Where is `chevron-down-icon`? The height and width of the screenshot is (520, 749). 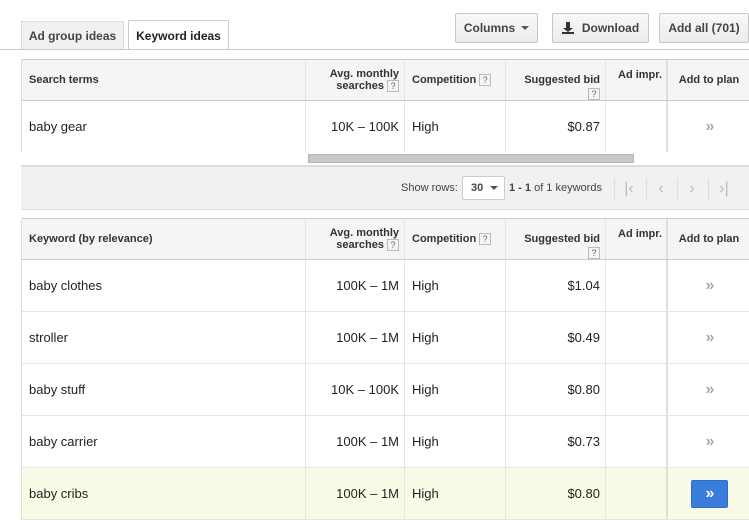 chevron-down-icon is located at coordinates (494, 188).